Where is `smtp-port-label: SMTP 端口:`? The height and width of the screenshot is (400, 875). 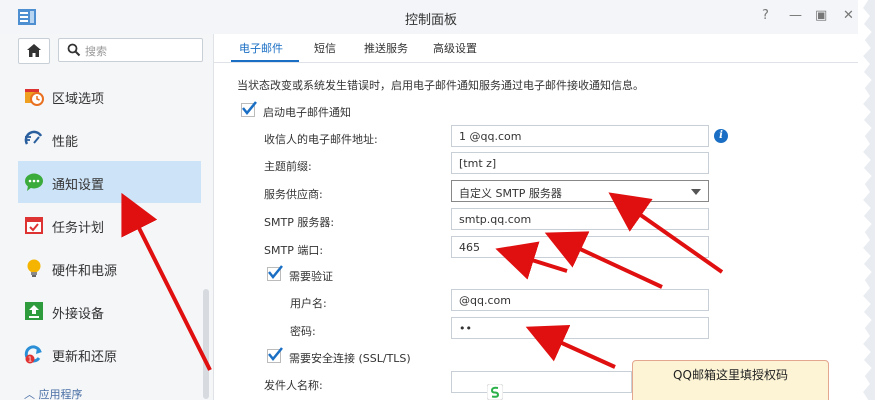 smtp-port-label: SMTP 端口: is located at coordinates (294, 250).